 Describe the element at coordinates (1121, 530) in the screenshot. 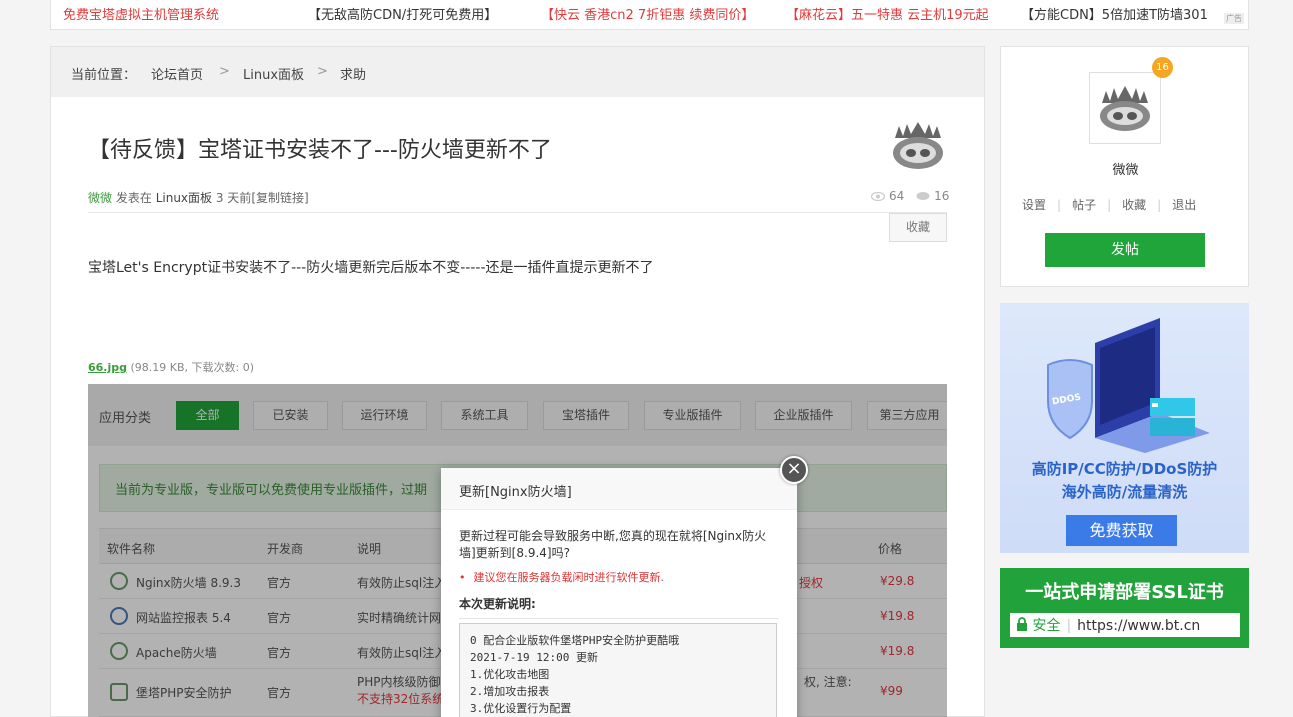

I see `free-trial-button: 免费获取` at that location.